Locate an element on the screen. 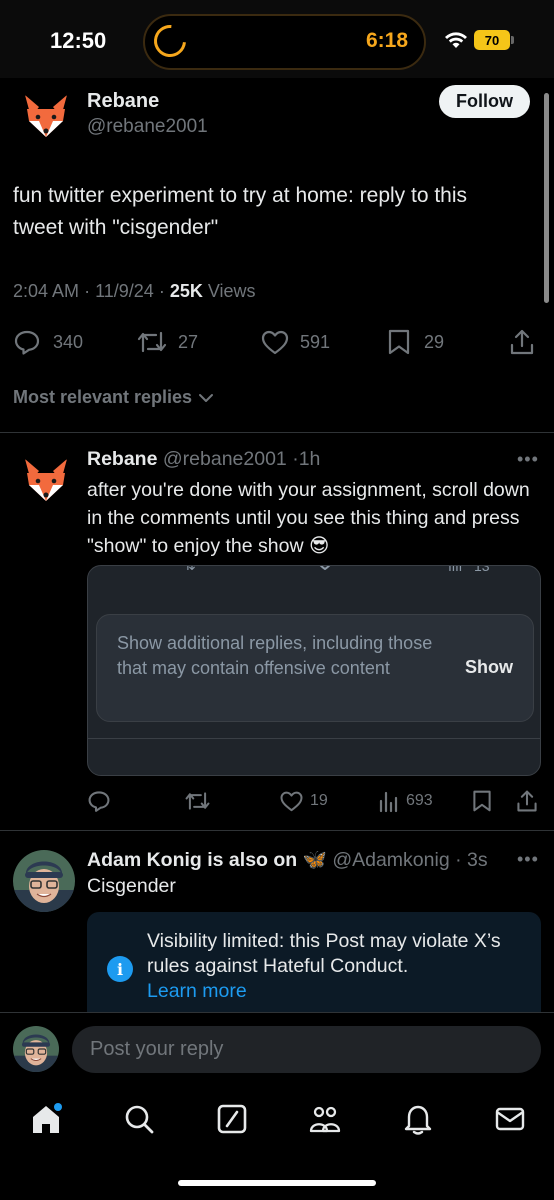  tweet-time: 2:04 AM is located at coordinates (46, 291).